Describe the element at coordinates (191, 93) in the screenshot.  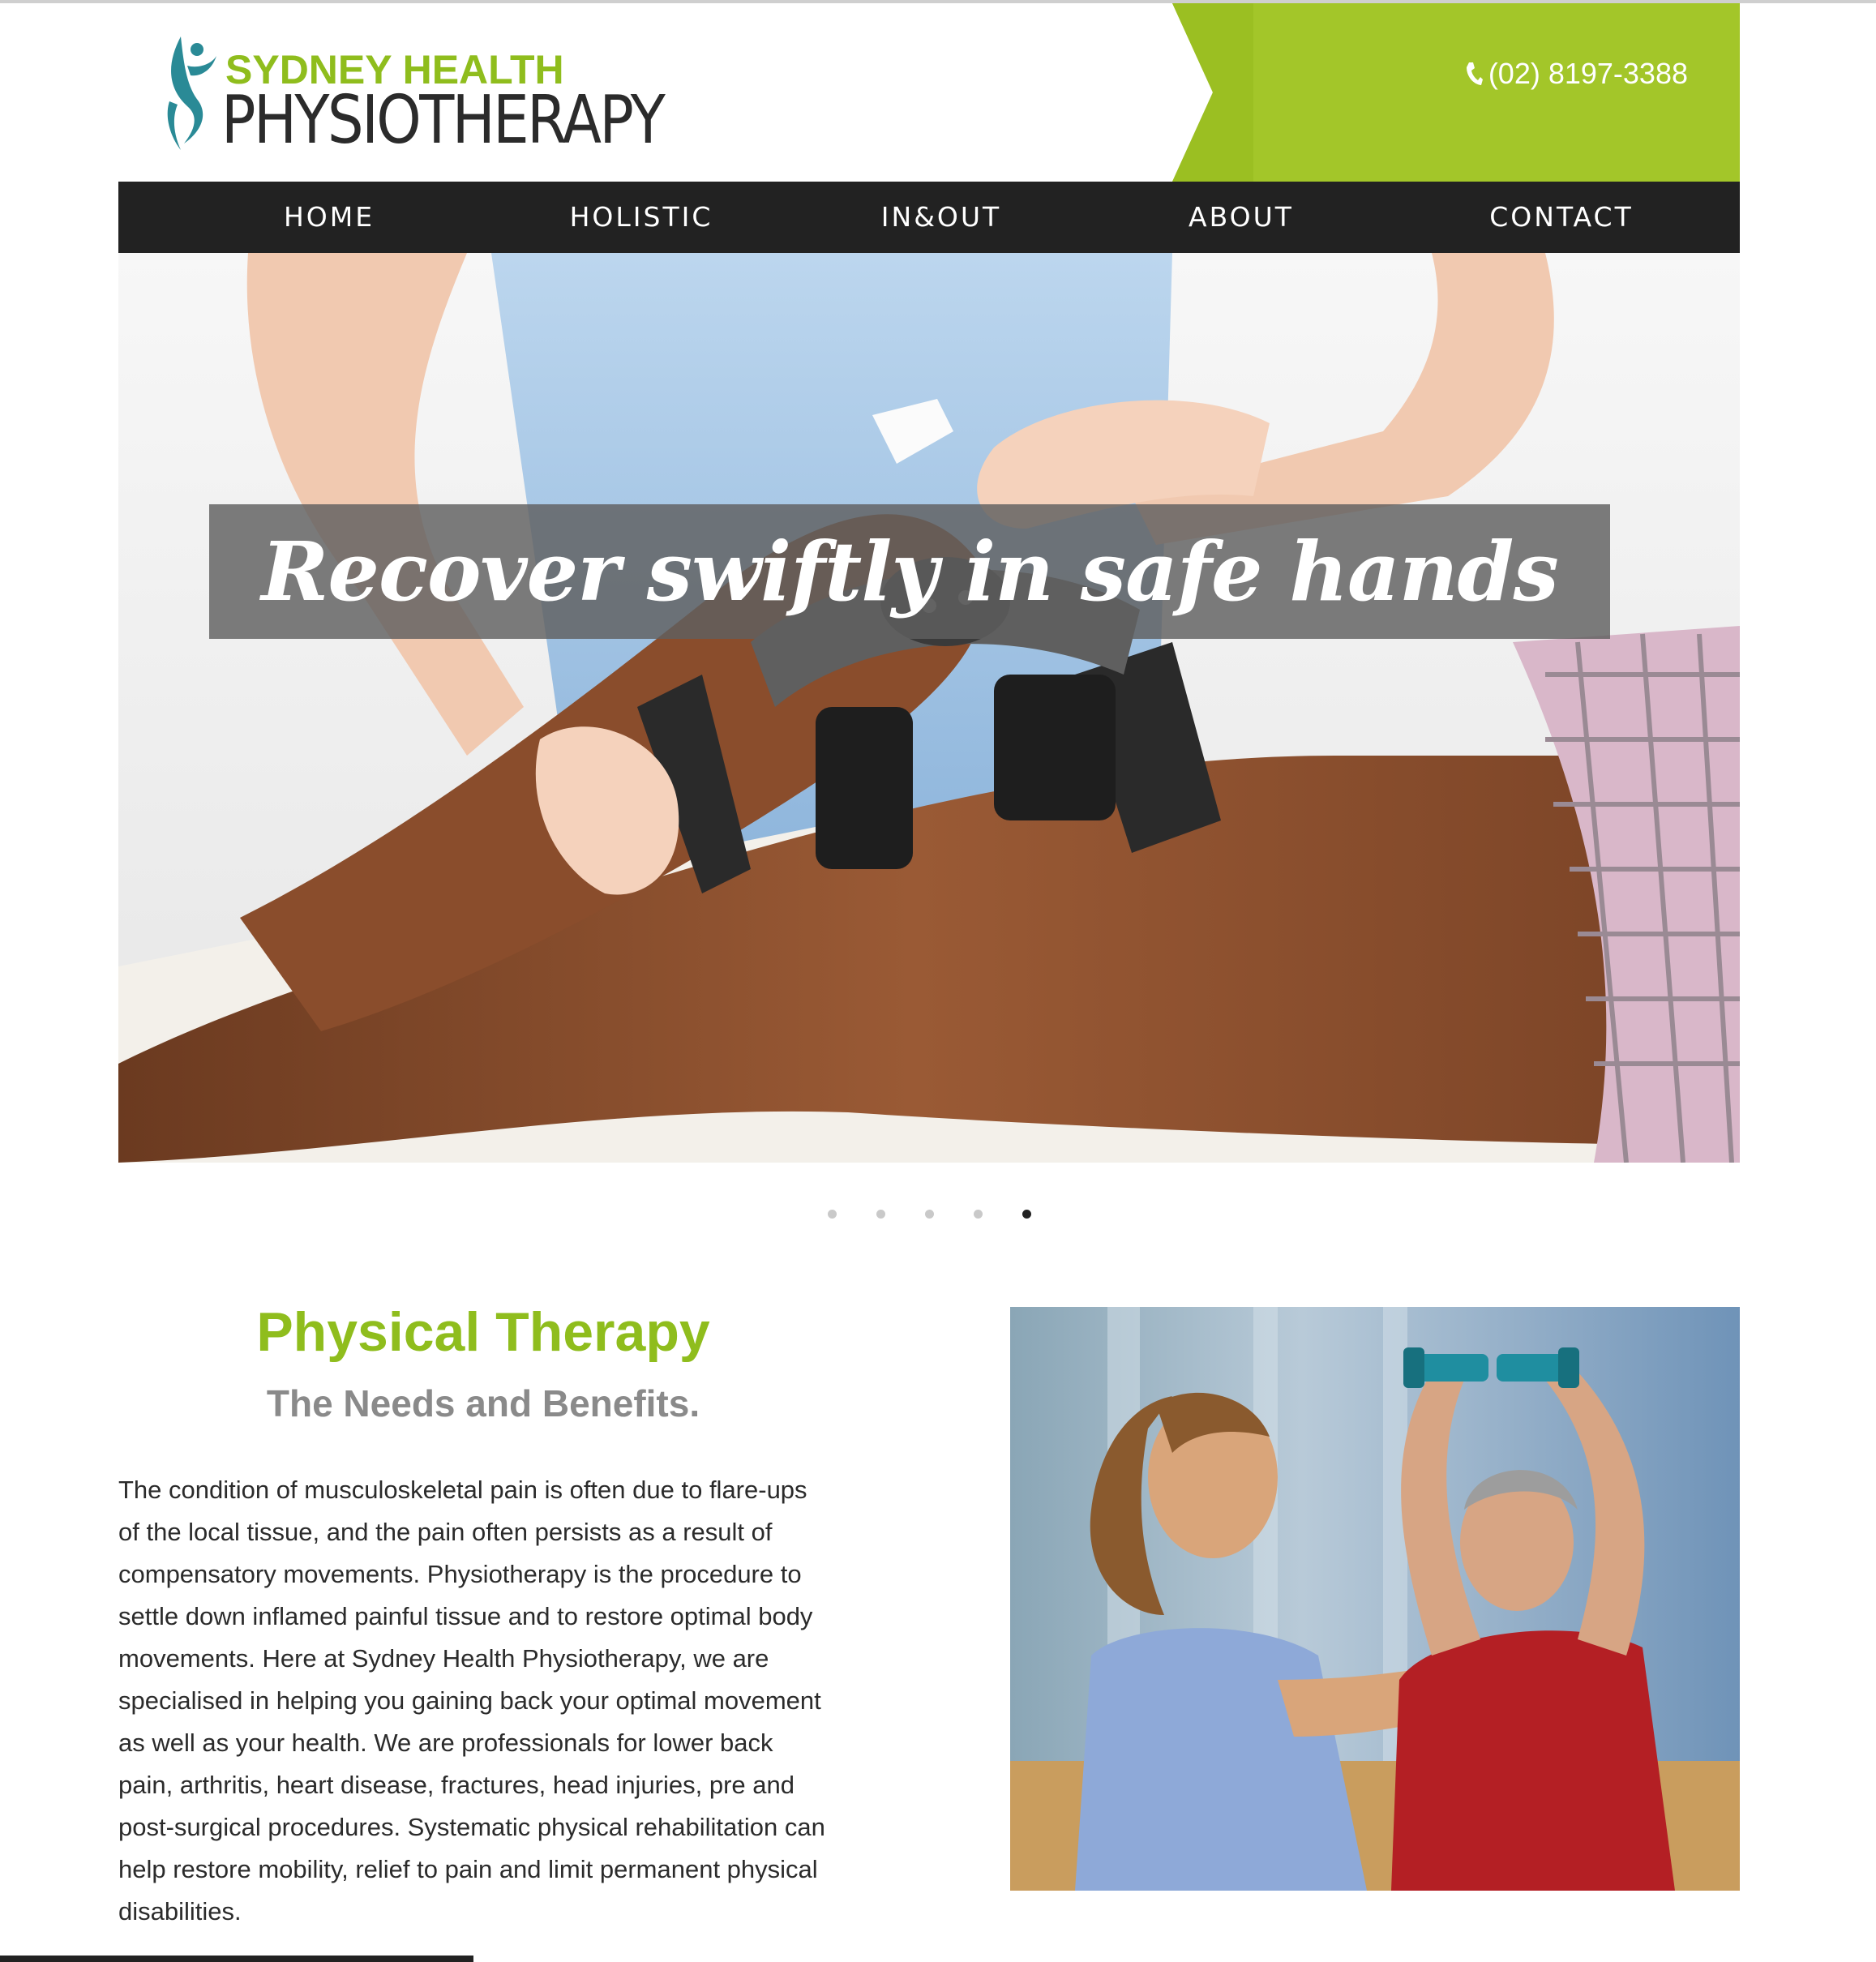
I see `logo-figure-icon` at that location.